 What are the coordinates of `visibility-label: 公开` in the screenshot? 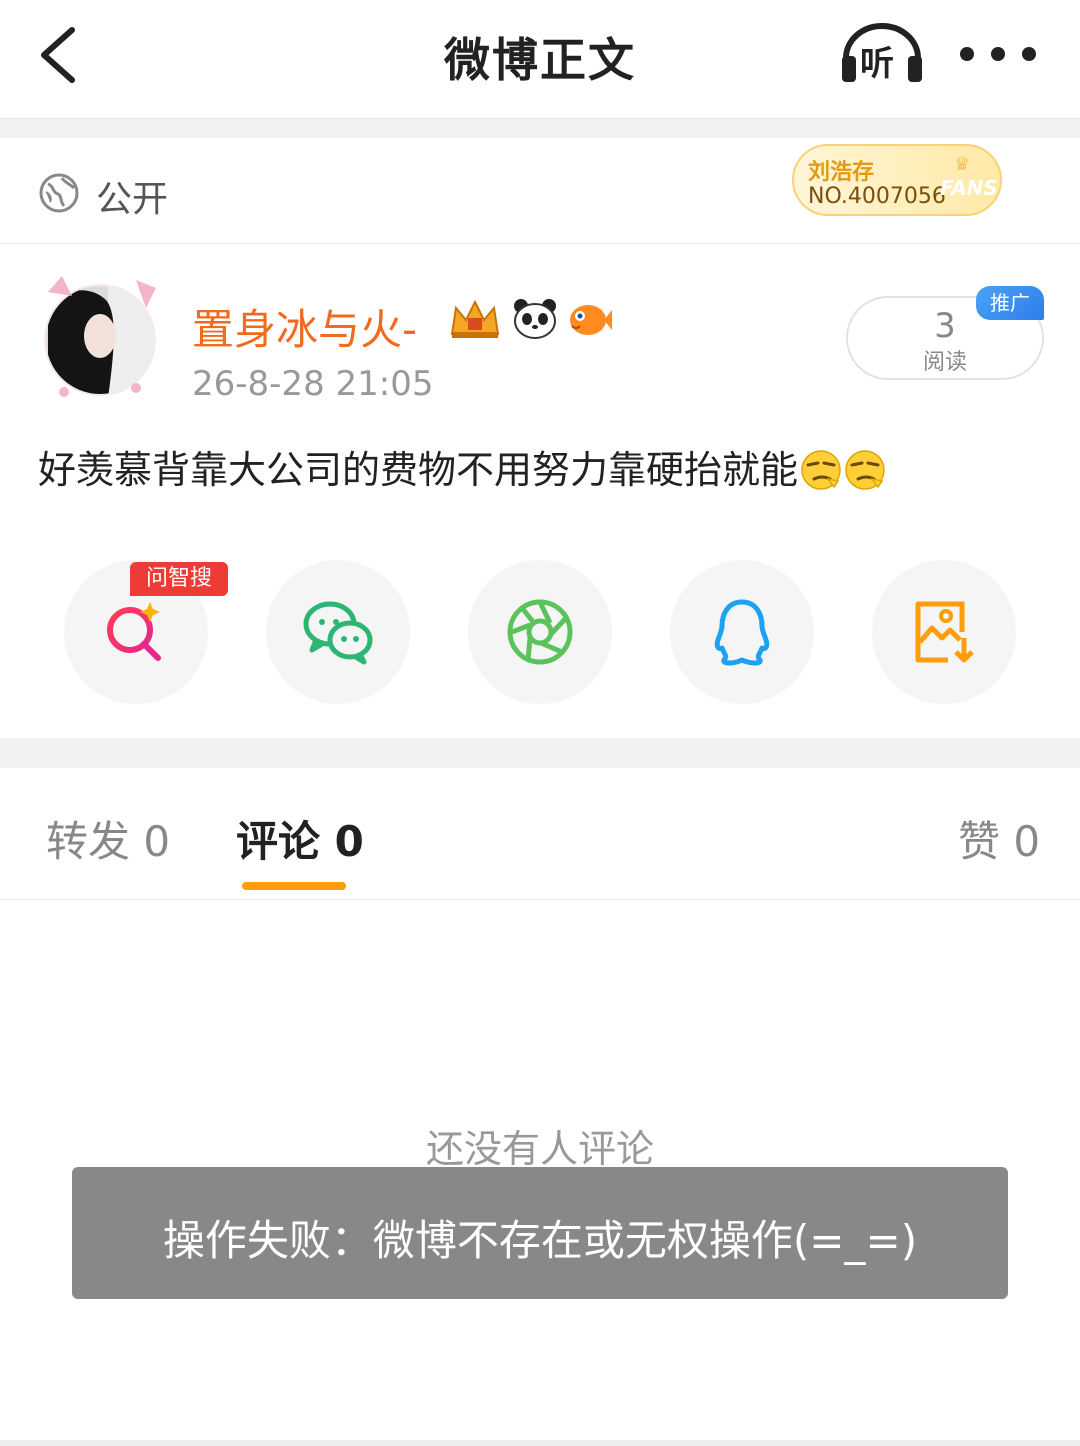 It's located at (132, 199).